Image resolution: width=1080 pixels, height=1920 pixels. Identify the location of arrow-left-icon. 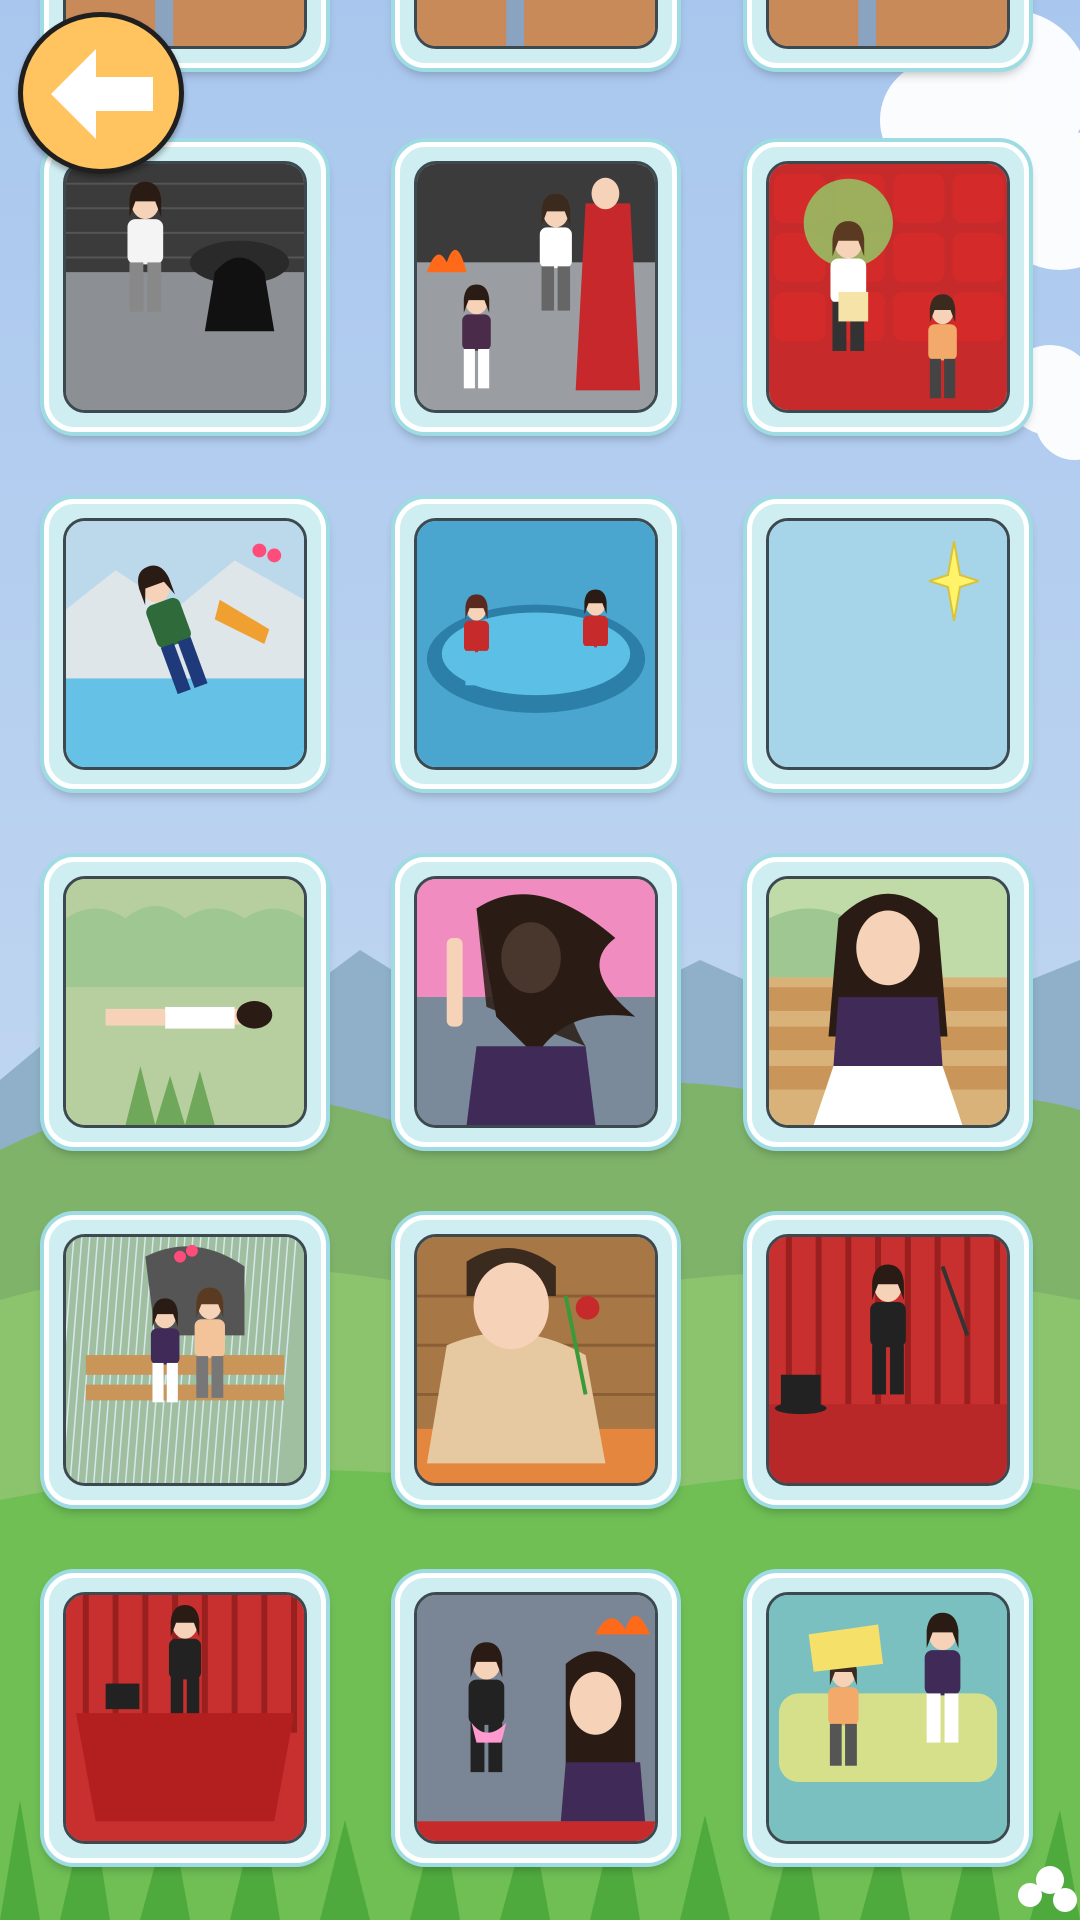
(102, 94).